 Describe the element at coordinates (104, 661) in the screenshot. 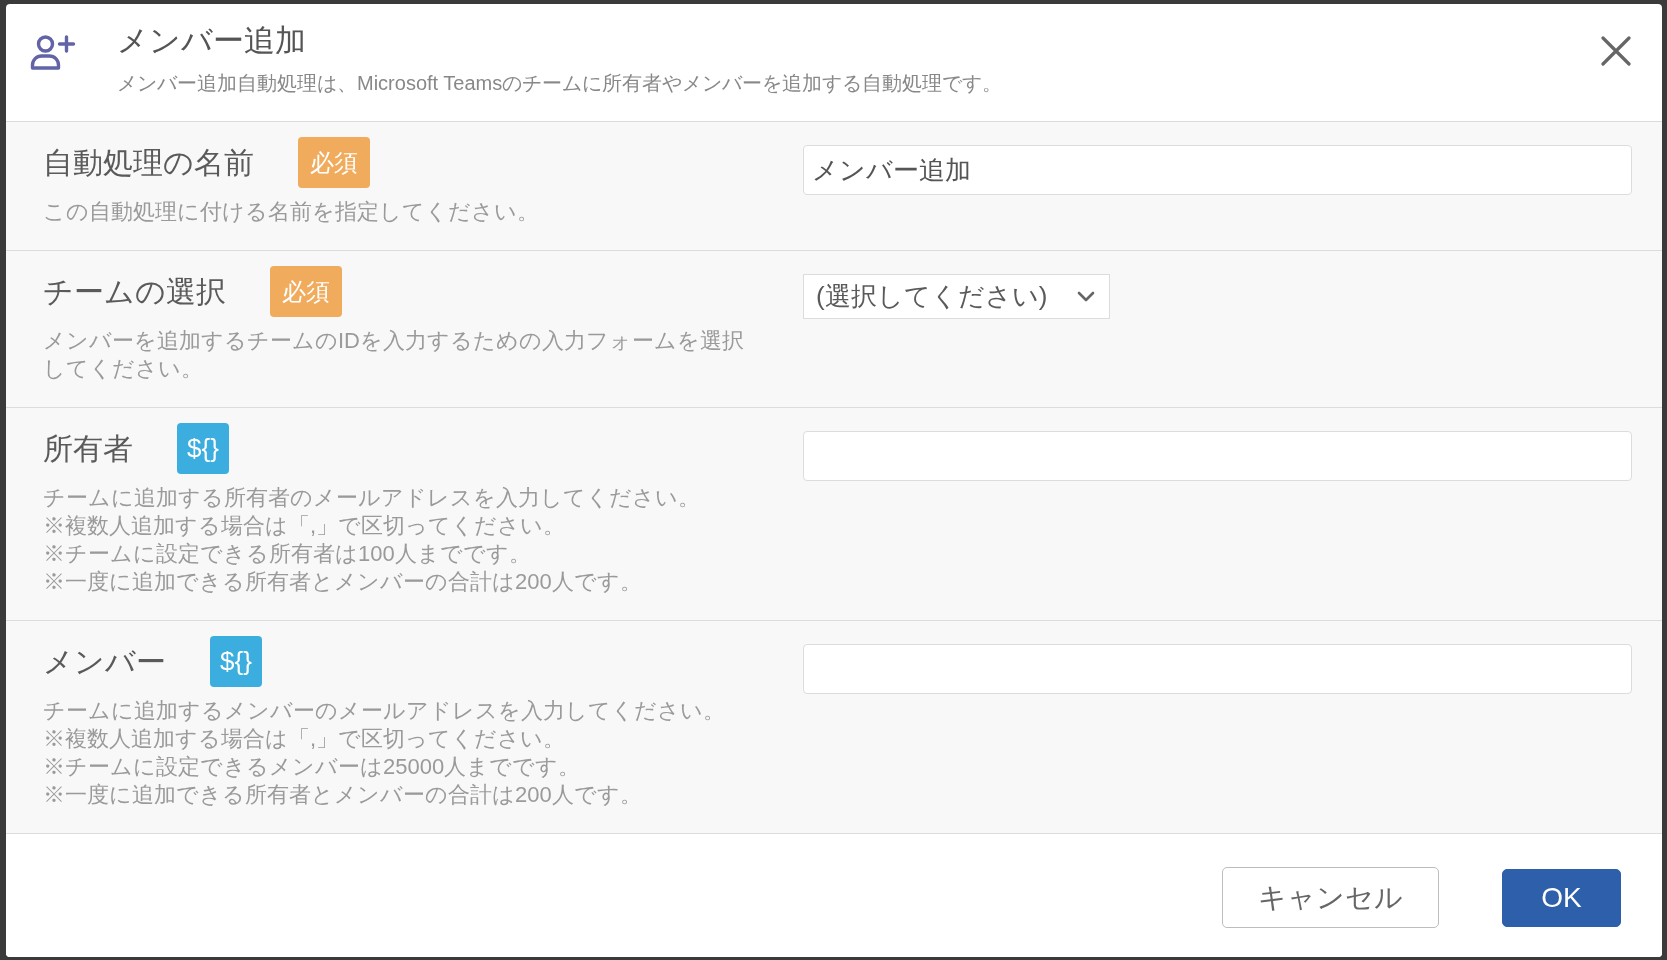

I see `field-label: メンバー` at that location.